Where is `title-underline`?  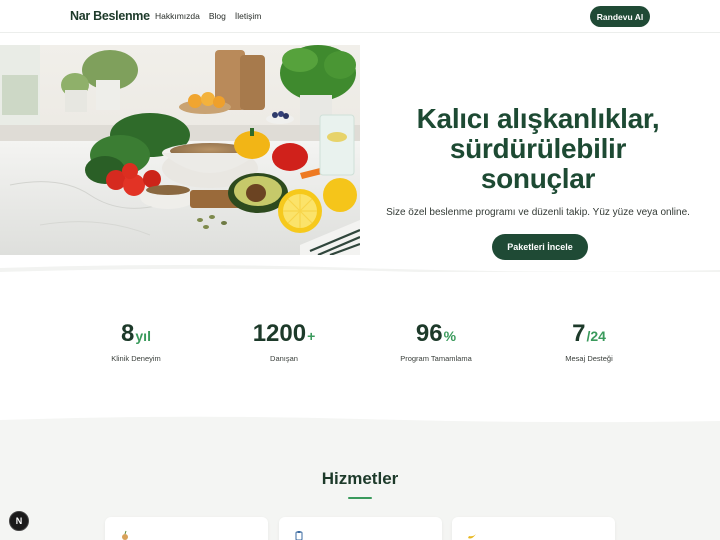 title-underline is located at coordinates (360, 498).